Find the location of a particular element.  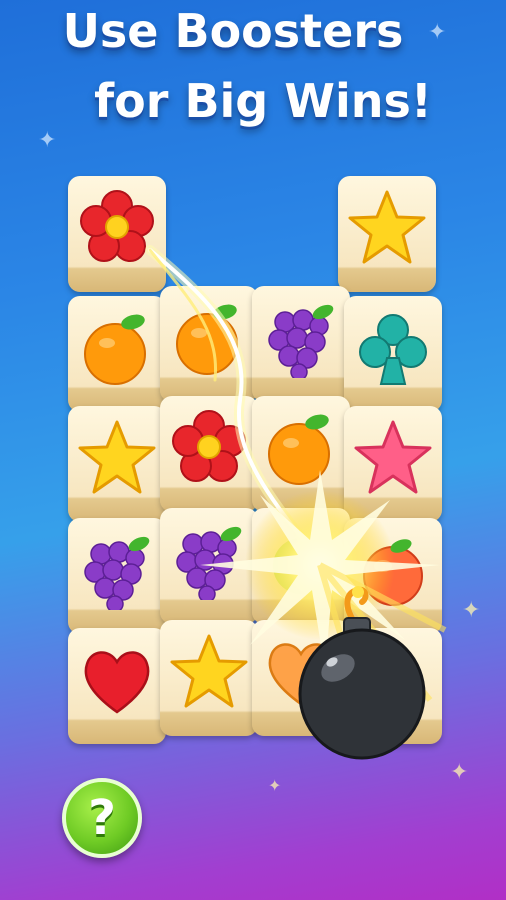

help-button-label: ? is located at coordinates (102, 818).